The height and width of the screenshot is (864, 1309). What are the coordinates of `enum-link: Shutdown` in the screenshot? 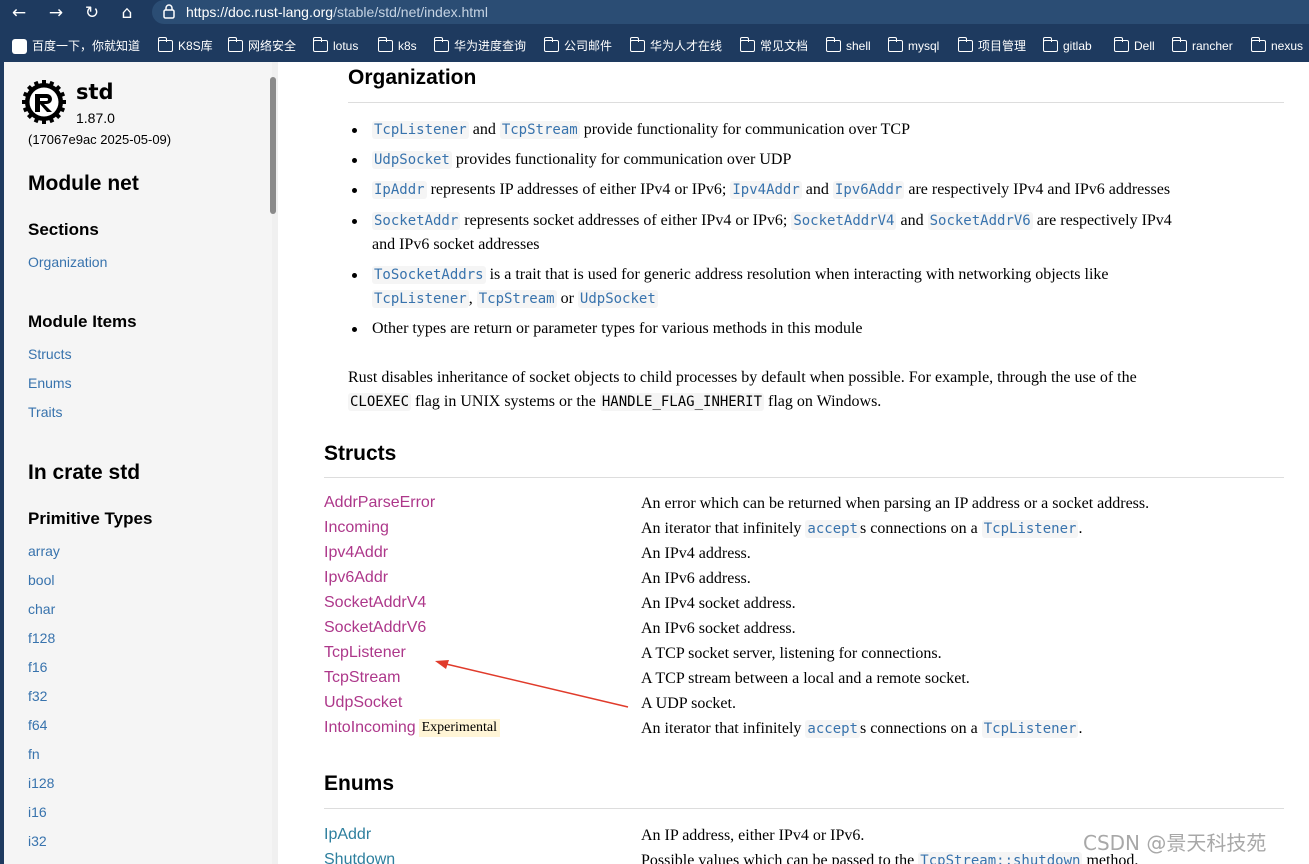 It's located at (359, 857).